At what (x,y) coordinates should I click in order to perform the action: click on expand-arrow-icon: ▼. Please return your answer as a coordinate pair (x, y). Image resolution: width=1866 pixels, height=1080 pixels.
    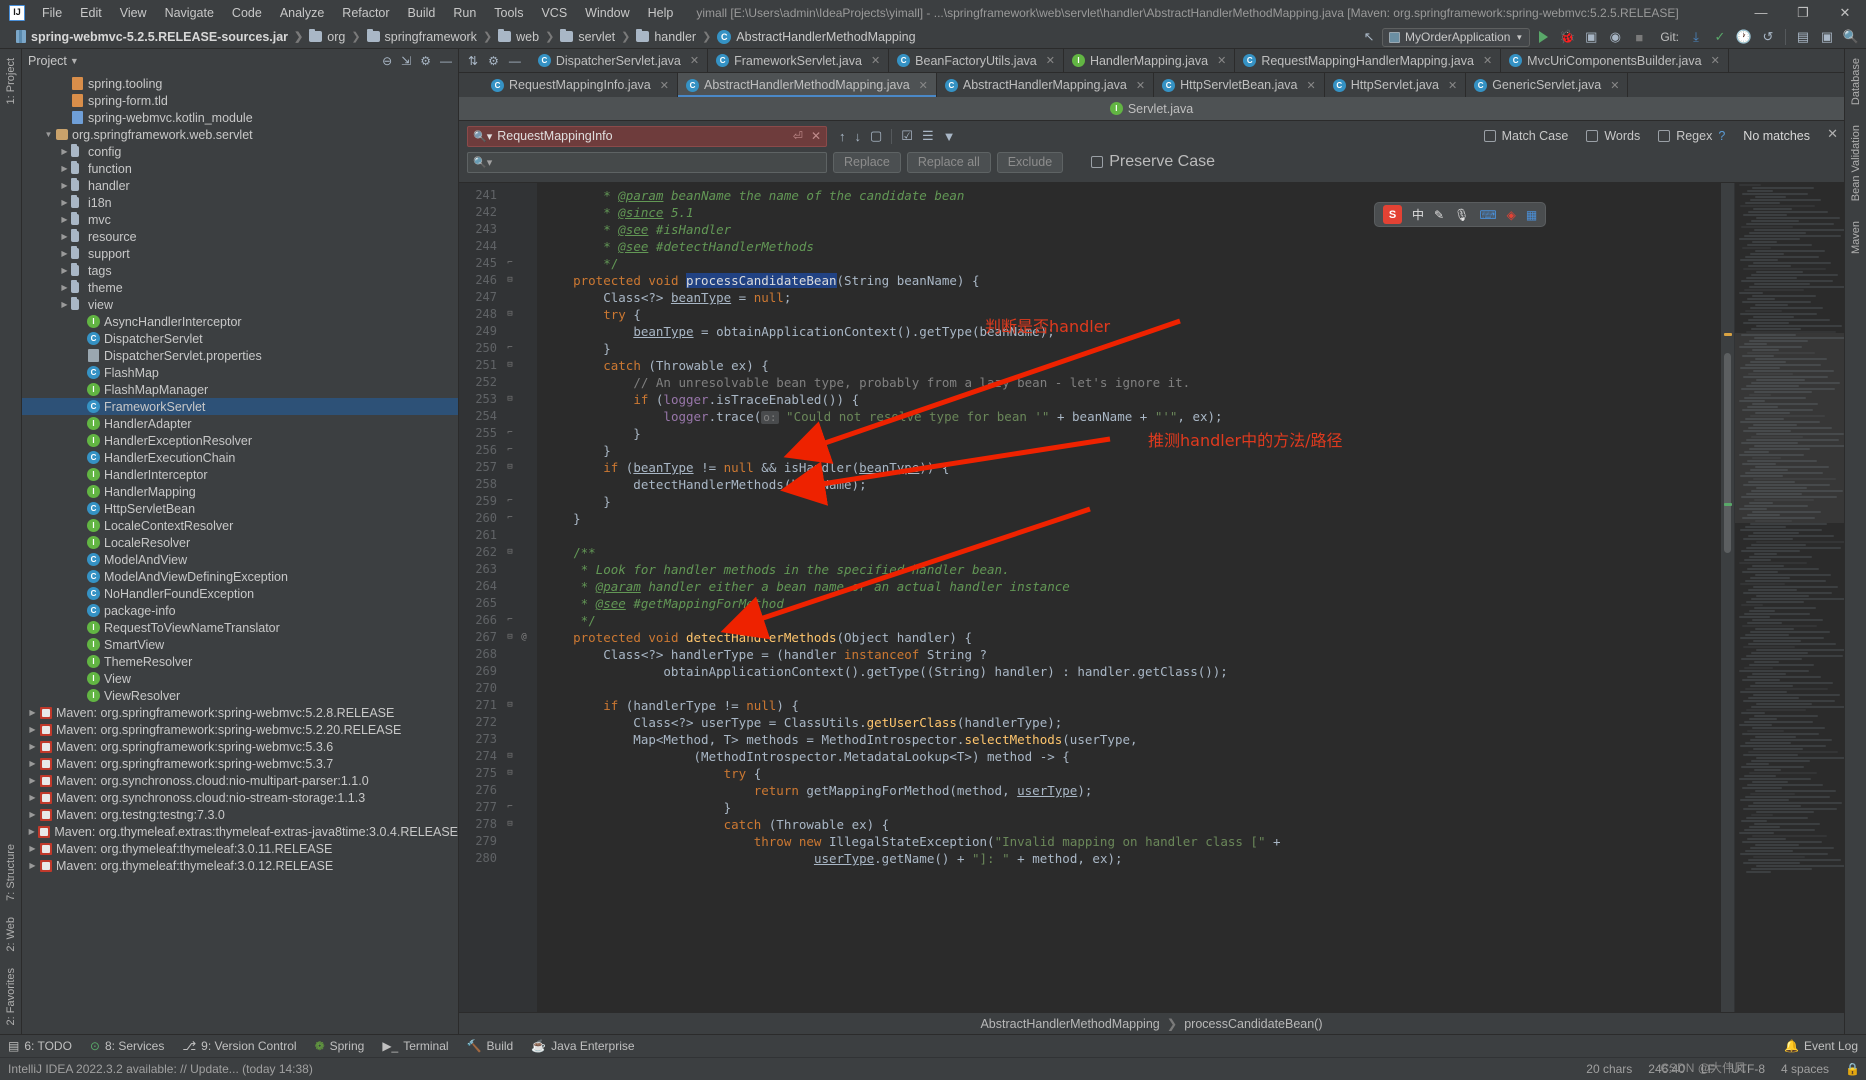
    Looking at the image, I should click on (48, 134).